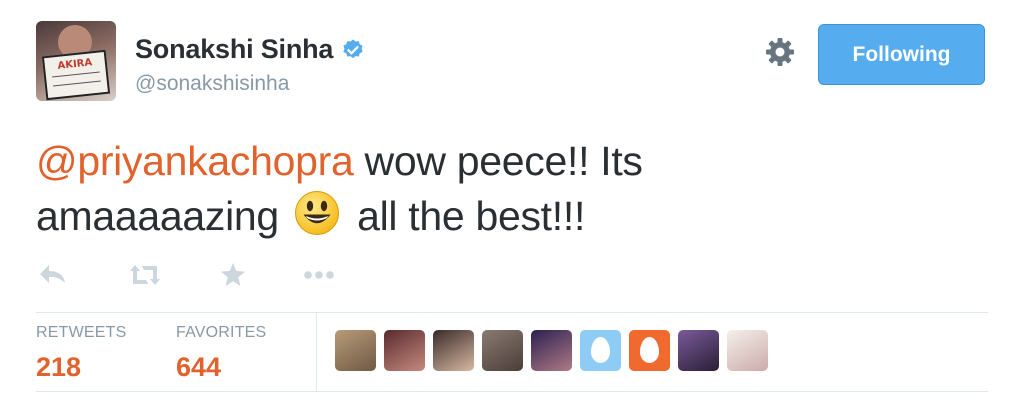  I want to click on profile-name-line: Sonakshi Sinha, so click(250, 49).